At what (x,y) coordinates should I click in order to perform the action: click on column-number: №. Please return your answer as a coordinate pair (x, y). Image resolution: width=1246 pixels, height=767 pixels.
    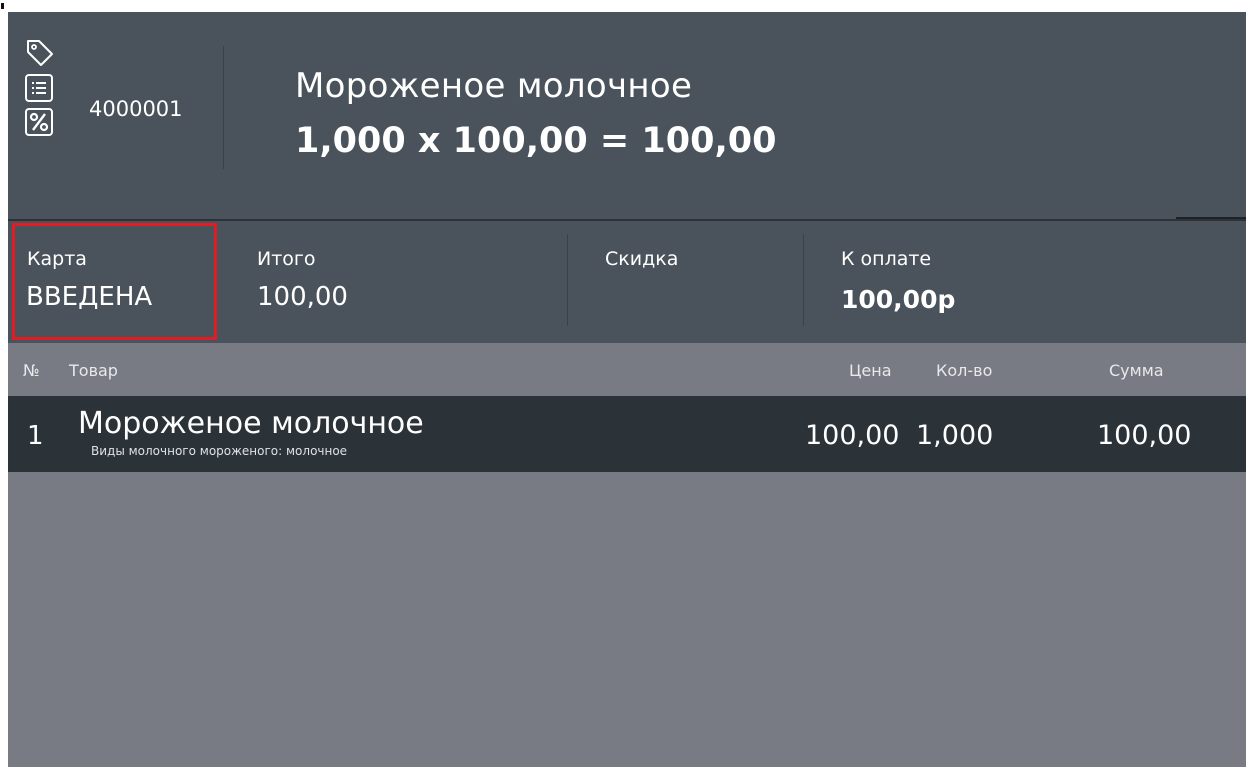
    Looking at the image, I should click on (31, 370).